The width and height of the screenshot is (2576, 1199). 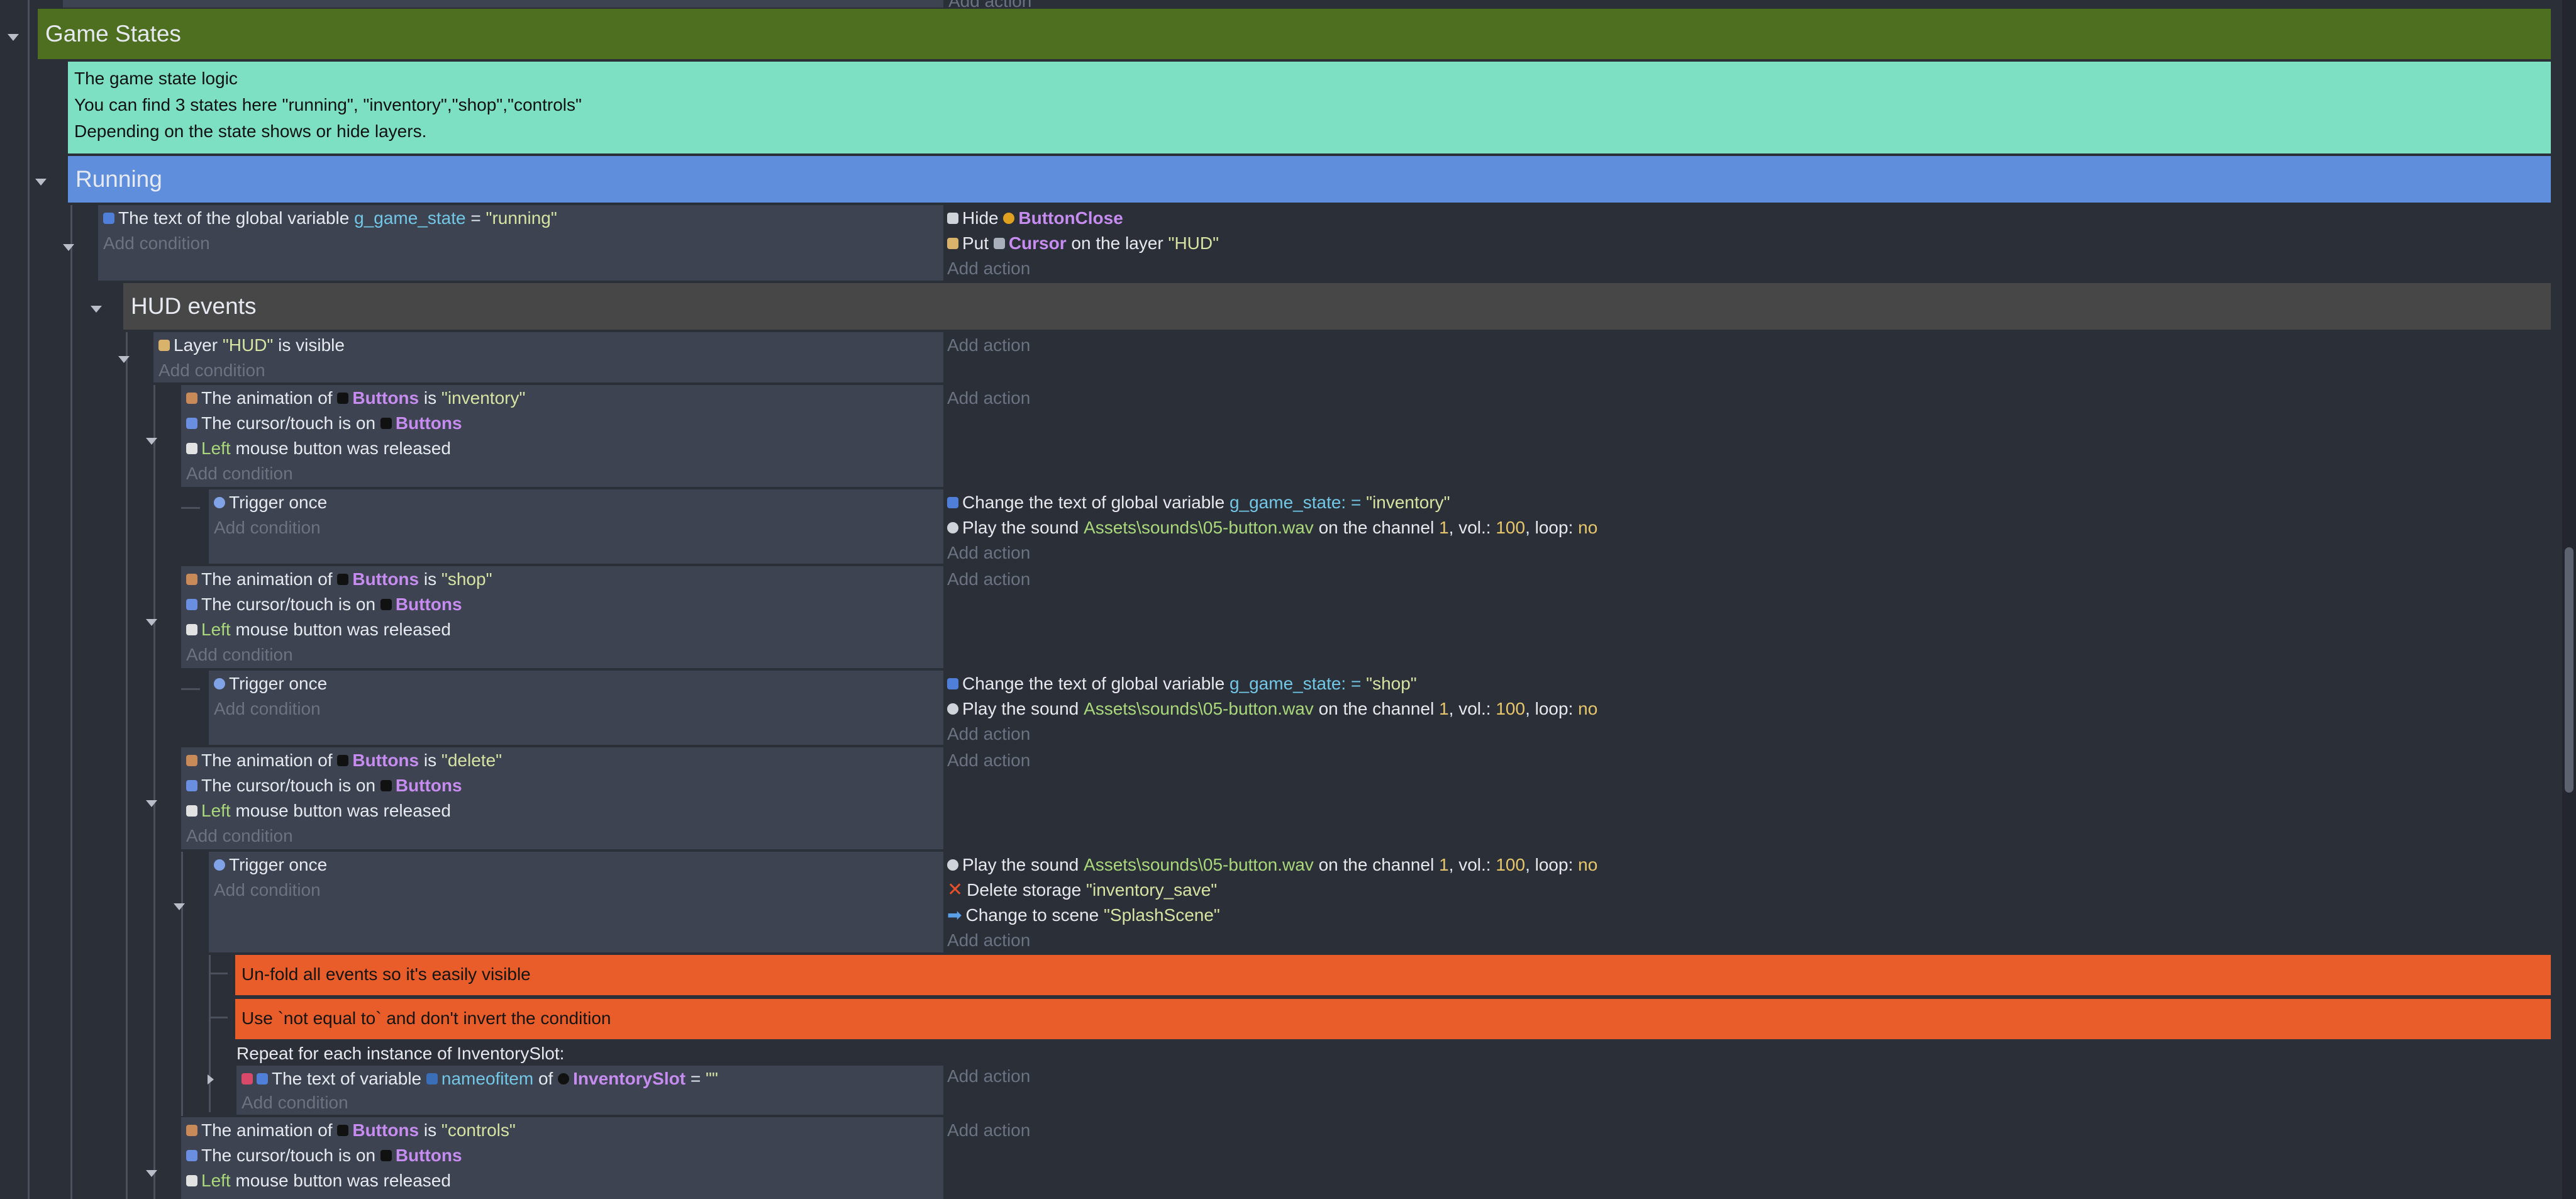 I want to click on conditions-panel: Layer "HUD" is visible Add condition, so click(x=548, y=357).